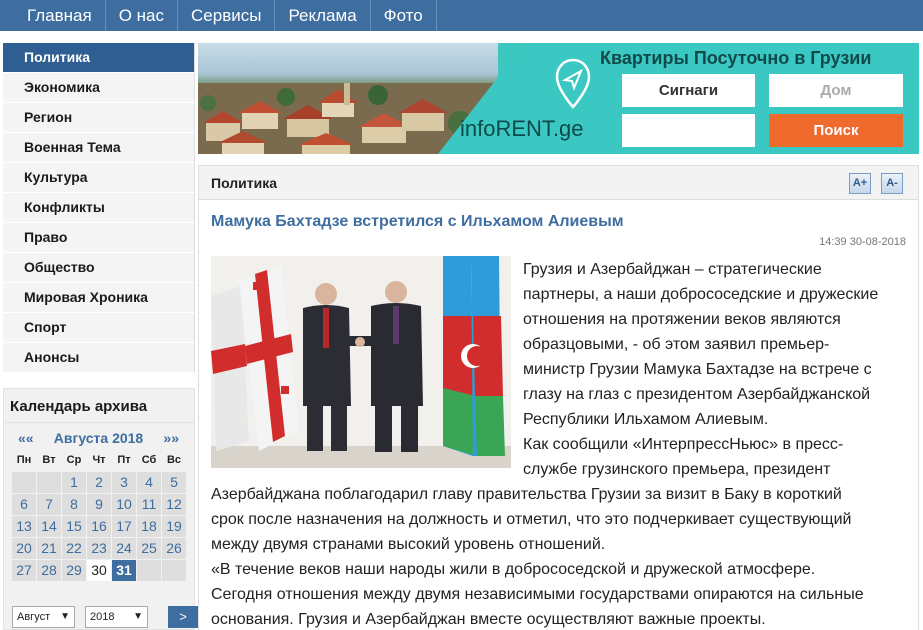  Describe the element at coordinates (688, 130) in the screenshot. I see `banner-empty-field` at that location.